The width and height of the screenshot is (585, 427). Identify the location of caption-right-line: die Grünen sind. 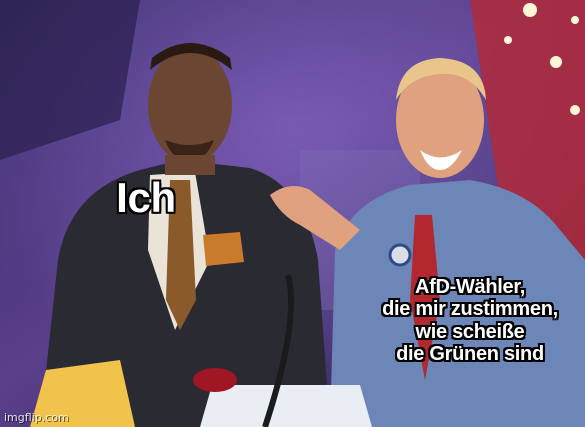
(470, 354).